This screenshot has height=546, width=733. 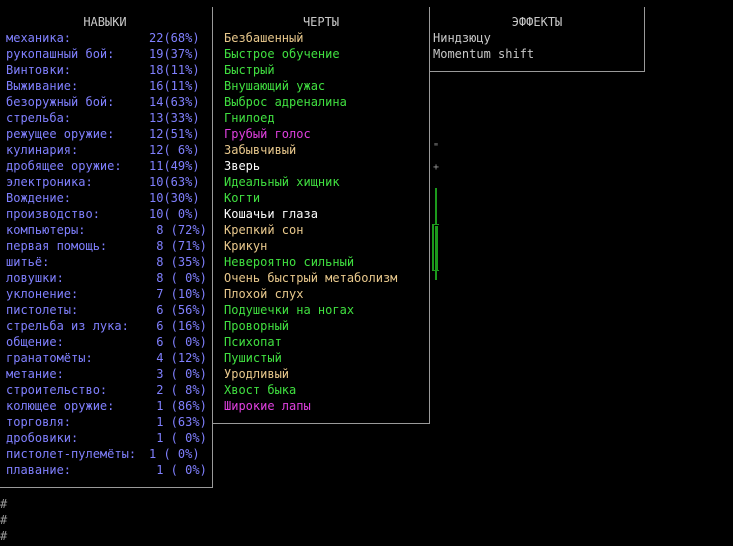 What do you see at coordinates (260, 150) in the screenshot?
I see `trait-item: Забывчивый` at bounding box center [260, 150].